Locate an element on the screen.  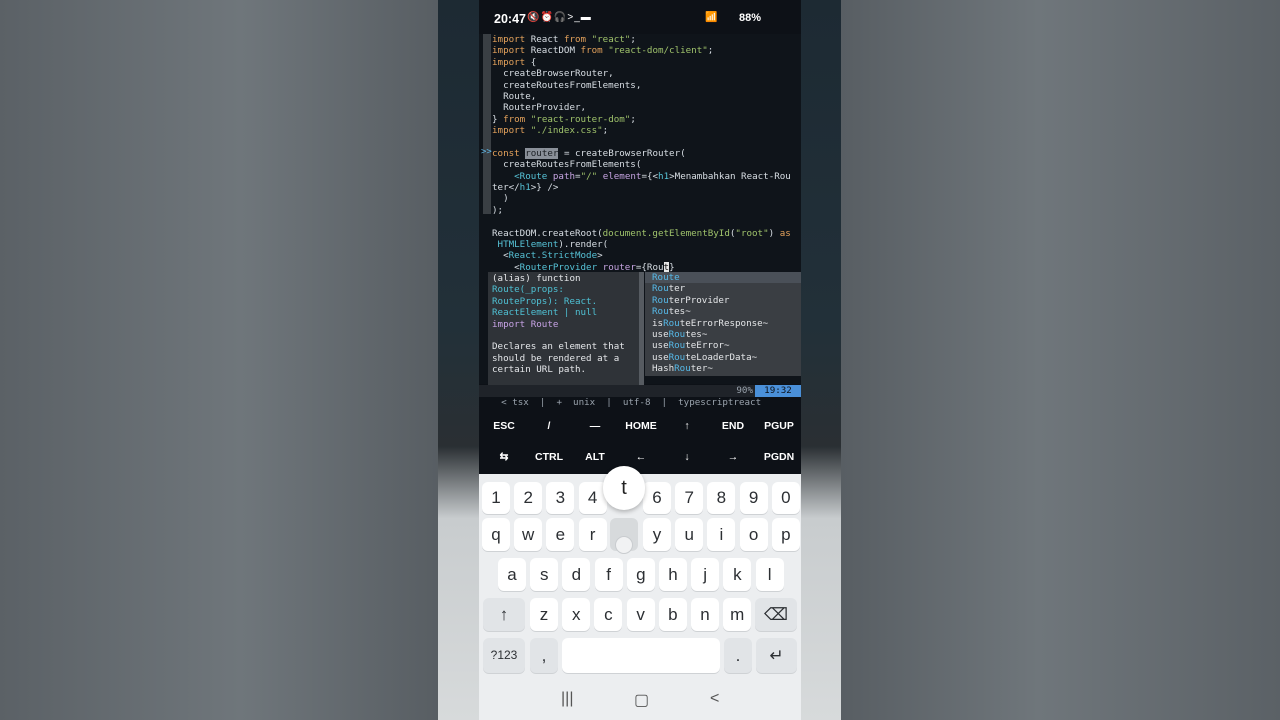
popup-scrollbar is located at coordinates (641, 329).